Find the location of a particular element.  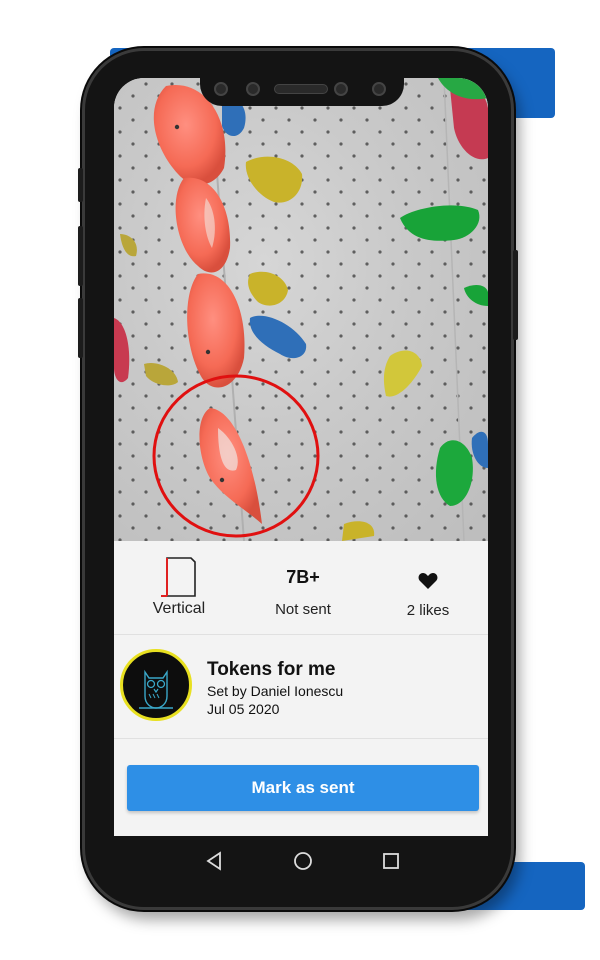

wall-type-stat: Vertical is located at coordinates (179, 588).